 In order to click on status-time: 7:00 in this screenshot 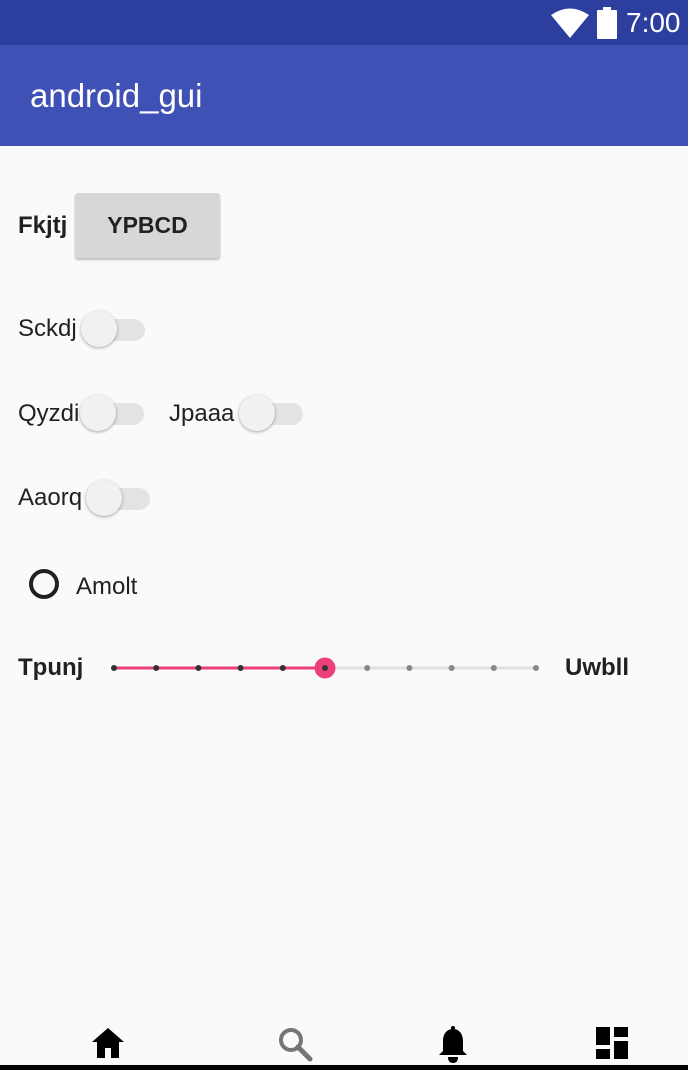, I will do `click(653, 22)`.